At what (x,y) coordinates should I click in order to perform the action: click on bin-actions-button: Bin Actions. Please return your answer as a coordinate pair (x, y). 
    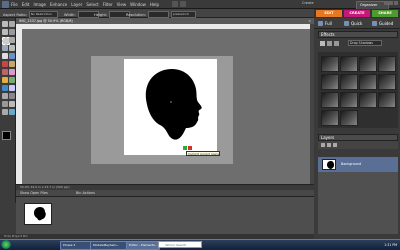
    Looking at the image, I should click on (85, 193).